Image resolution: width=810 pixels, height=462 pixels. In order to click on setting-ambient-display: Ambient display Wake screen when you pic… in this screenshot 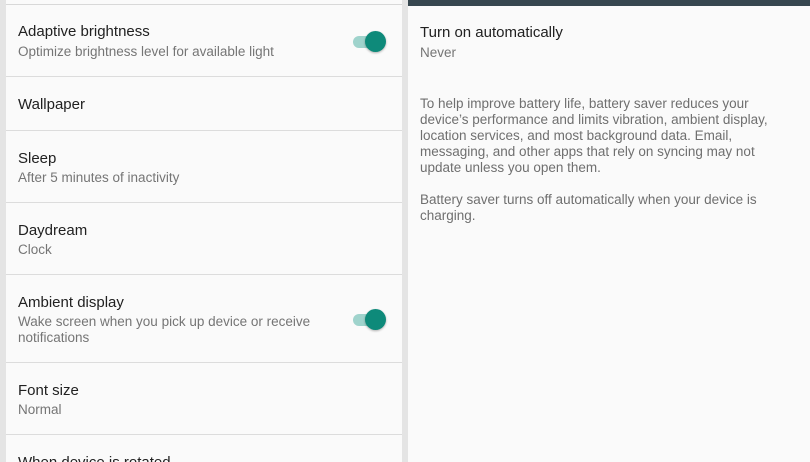, I will do `click(204, 318)`.